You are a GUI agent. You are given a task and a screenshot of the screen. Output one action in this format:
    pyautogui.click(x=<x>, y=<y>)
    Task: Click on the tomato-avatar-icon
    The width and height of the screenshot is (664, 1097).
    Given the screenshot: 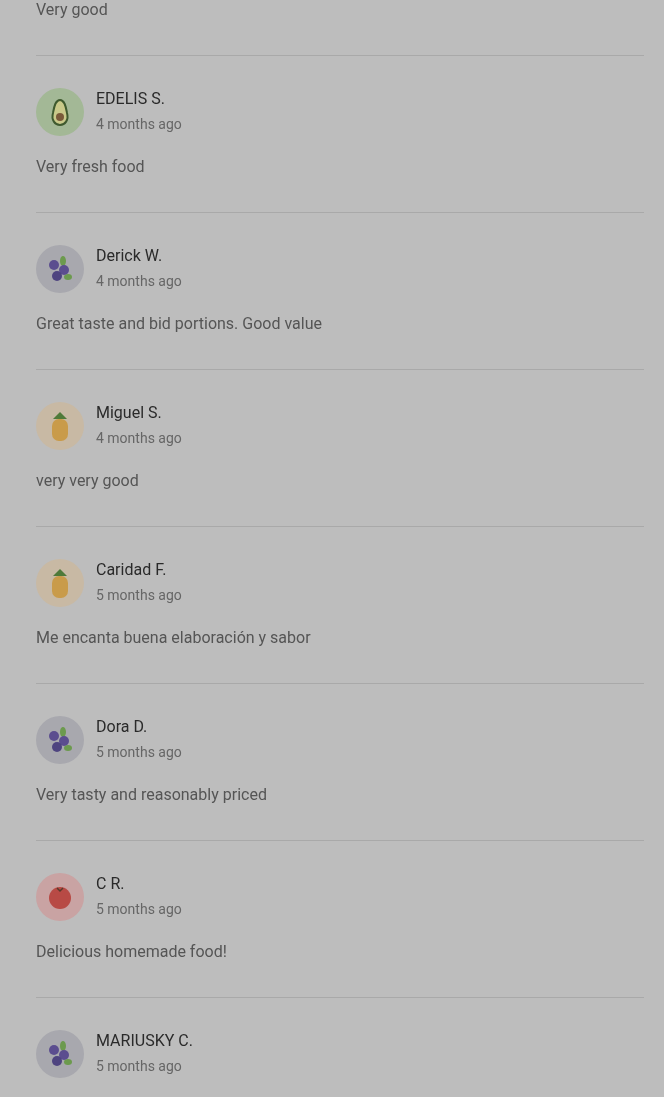 What is the action you would take?
    pyautogui.click(x=60, y=897)
    